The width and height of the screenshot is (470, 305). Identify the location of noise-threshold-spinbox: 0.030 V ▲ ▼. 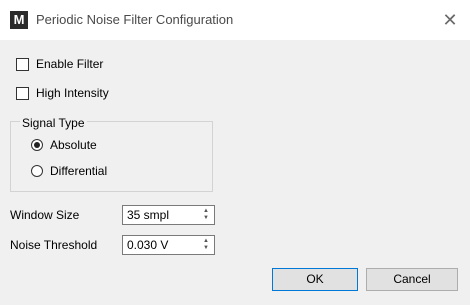
(168, 245).